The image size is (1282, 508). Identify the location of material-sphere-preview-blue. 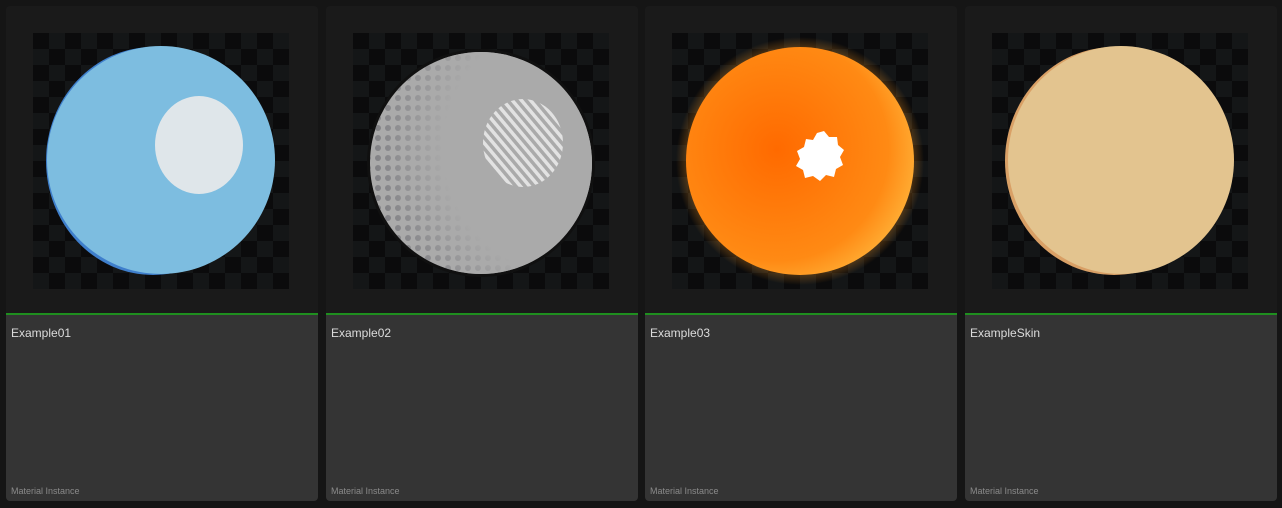
(160, 160).